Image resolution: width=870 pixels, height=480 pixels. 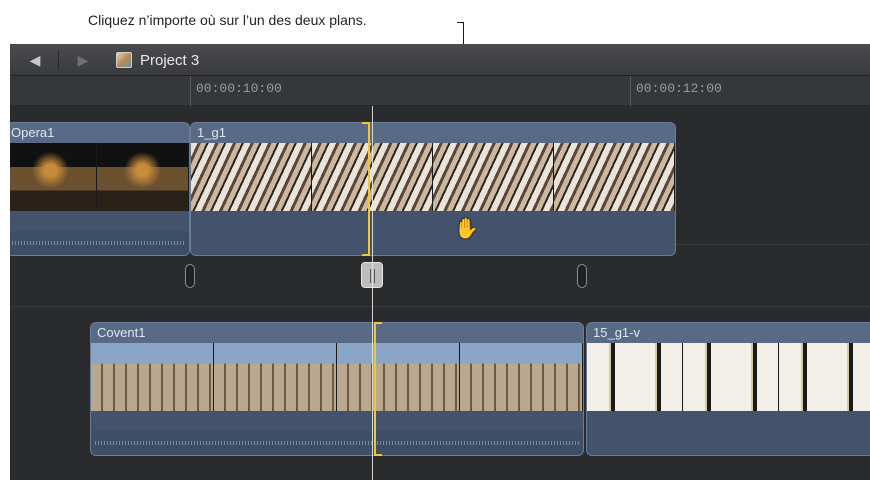 What do you see at coordinates (124, 60) in the screenshot?
I see `project-icon` at bounding box center [124, 60].